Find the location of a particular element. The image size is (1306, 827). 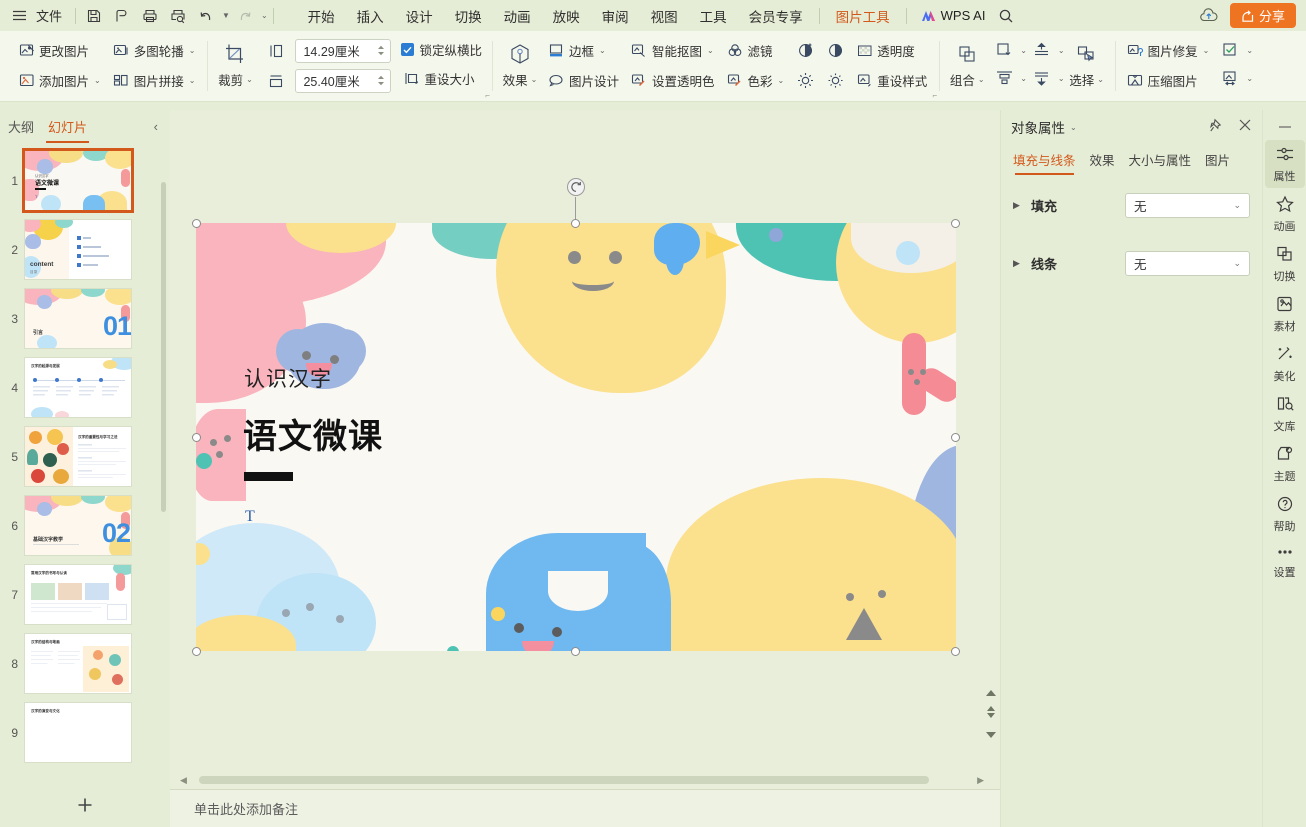

decrease-brightness-button is located at coordinates (835, 80).